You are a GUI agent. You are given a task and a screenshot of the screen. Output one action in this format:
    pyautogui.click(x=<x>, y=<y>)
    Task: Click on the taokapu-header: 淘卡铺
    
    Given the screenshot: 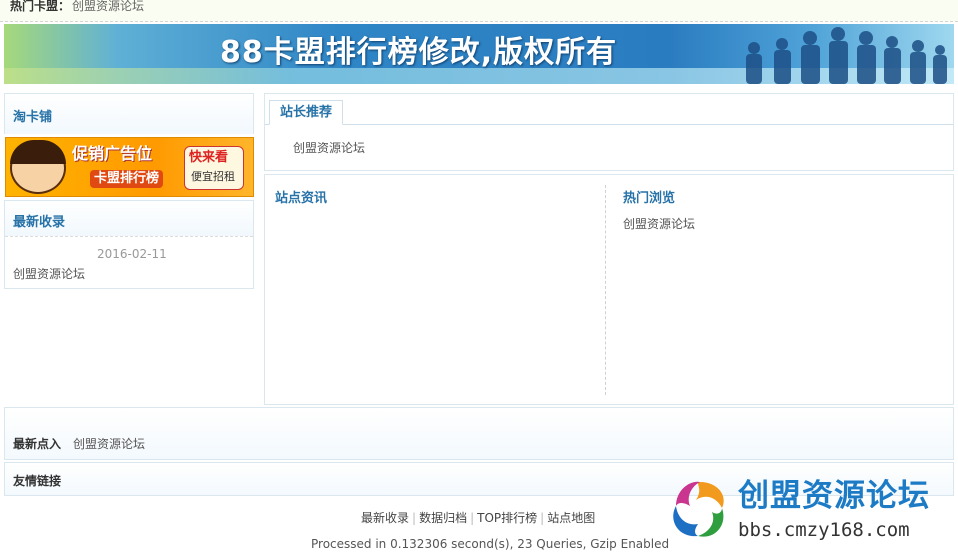 What is the action you would take?
    pyautogui.click(x=129, y=114)
    